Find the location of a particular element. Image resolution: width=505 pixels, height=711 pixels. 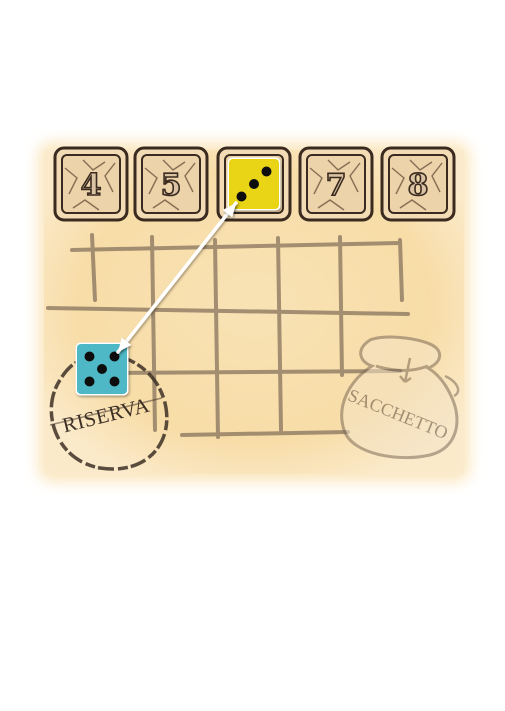

number-tiles: 4 5 7 8 is located at coordinates (254, 184).